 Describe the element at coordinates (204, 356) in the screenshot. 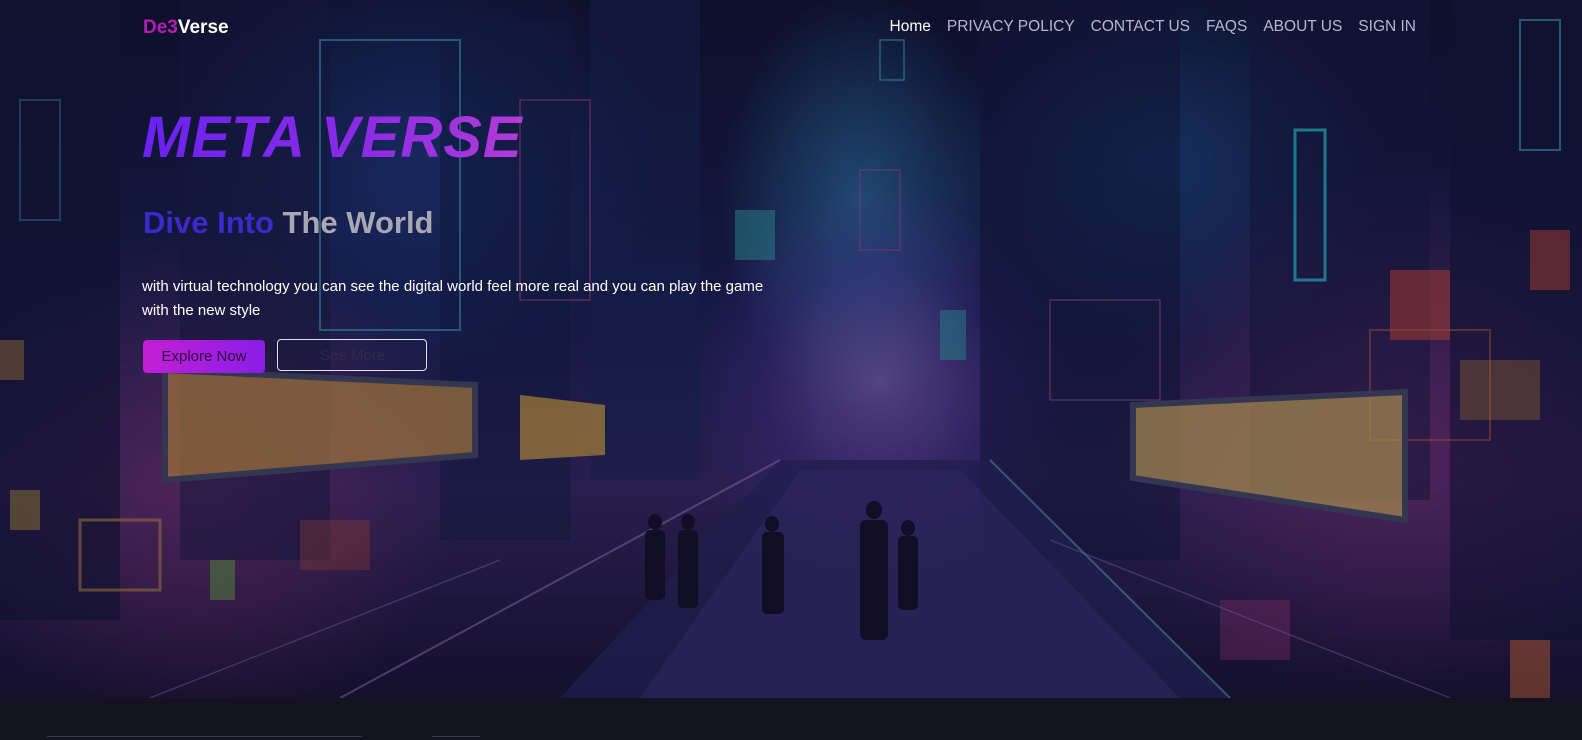

I see `explore-now-button: Explore Now` at that location.